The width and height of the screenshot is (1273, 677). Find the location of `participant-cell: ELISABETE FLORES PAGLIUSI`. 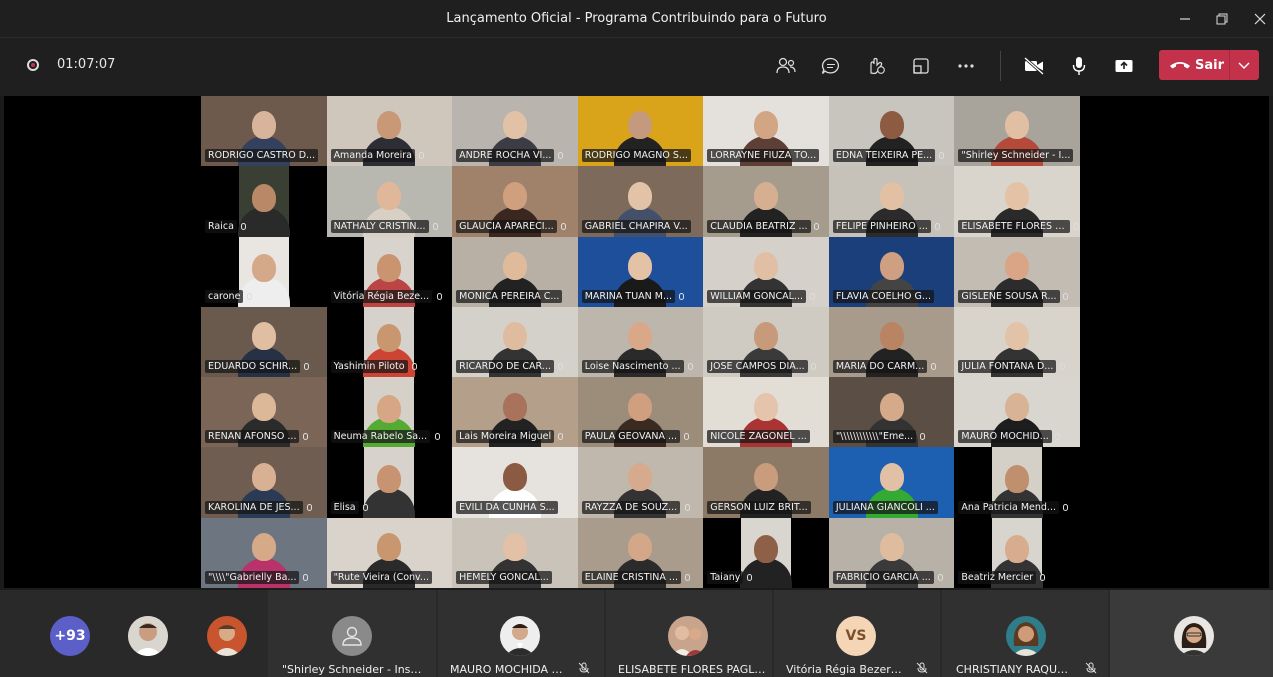

participant-cell: ELISABETE FLORES PAGLIUSI is located at coordinates (689, 633).